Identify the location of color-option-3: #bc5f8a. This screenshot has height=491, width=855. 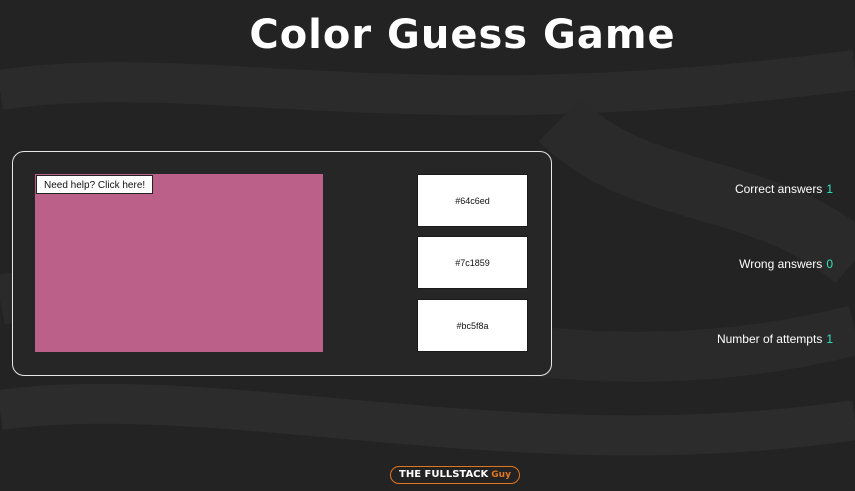
(472, 325).